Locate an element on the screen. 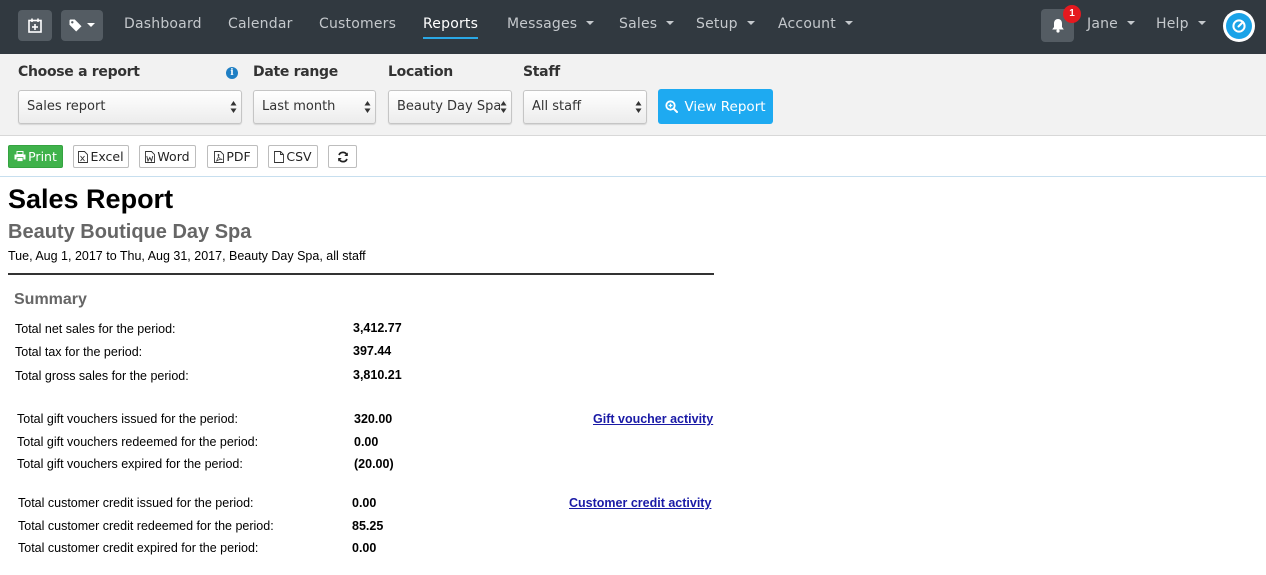  nav-account: Account is located at coordinates (815, 24).